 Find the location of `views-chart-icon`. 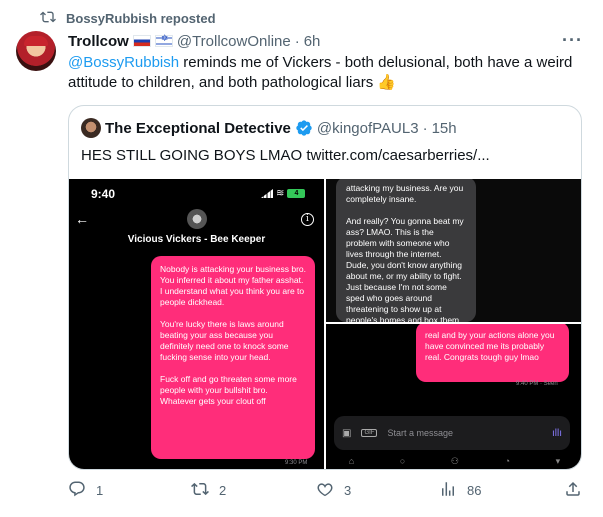

views-chart-icon is located at coordinates (448, 490).